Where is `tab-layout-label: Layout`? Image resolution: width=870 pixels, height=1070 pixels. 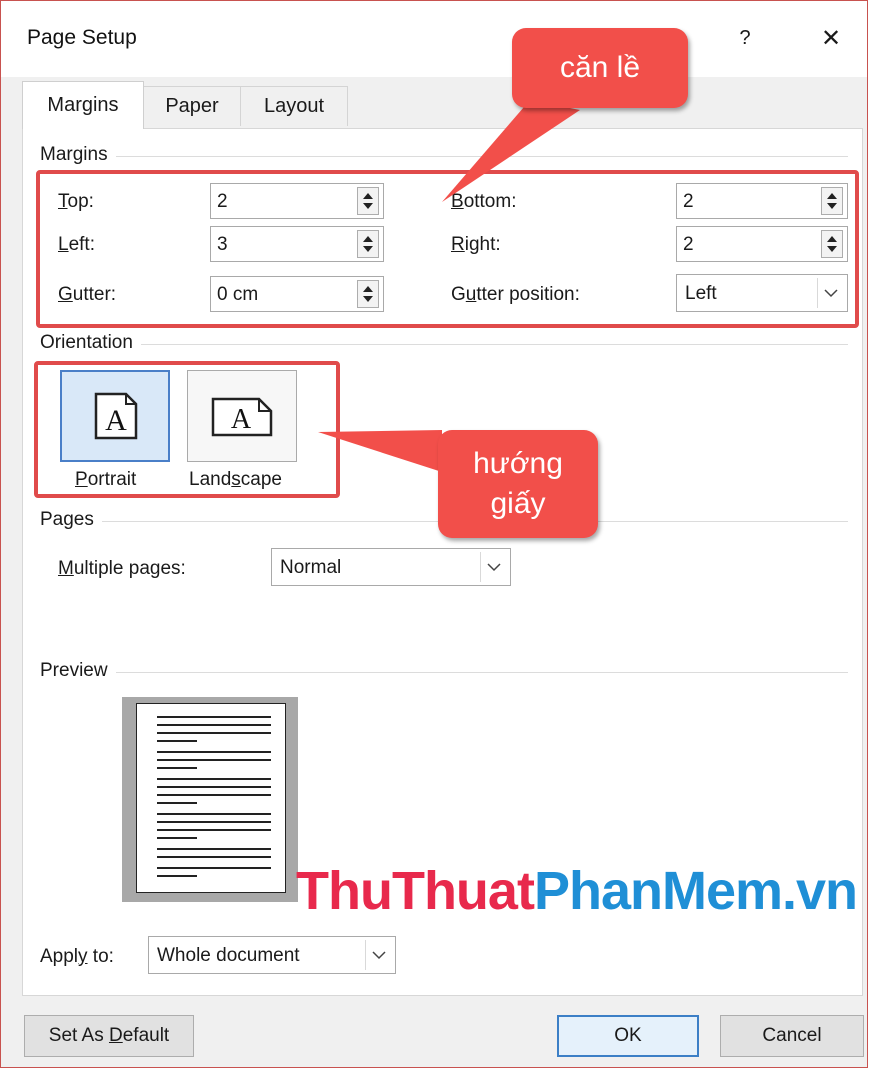 tab-layout-label: Layout is located at coordinates (294, 106).